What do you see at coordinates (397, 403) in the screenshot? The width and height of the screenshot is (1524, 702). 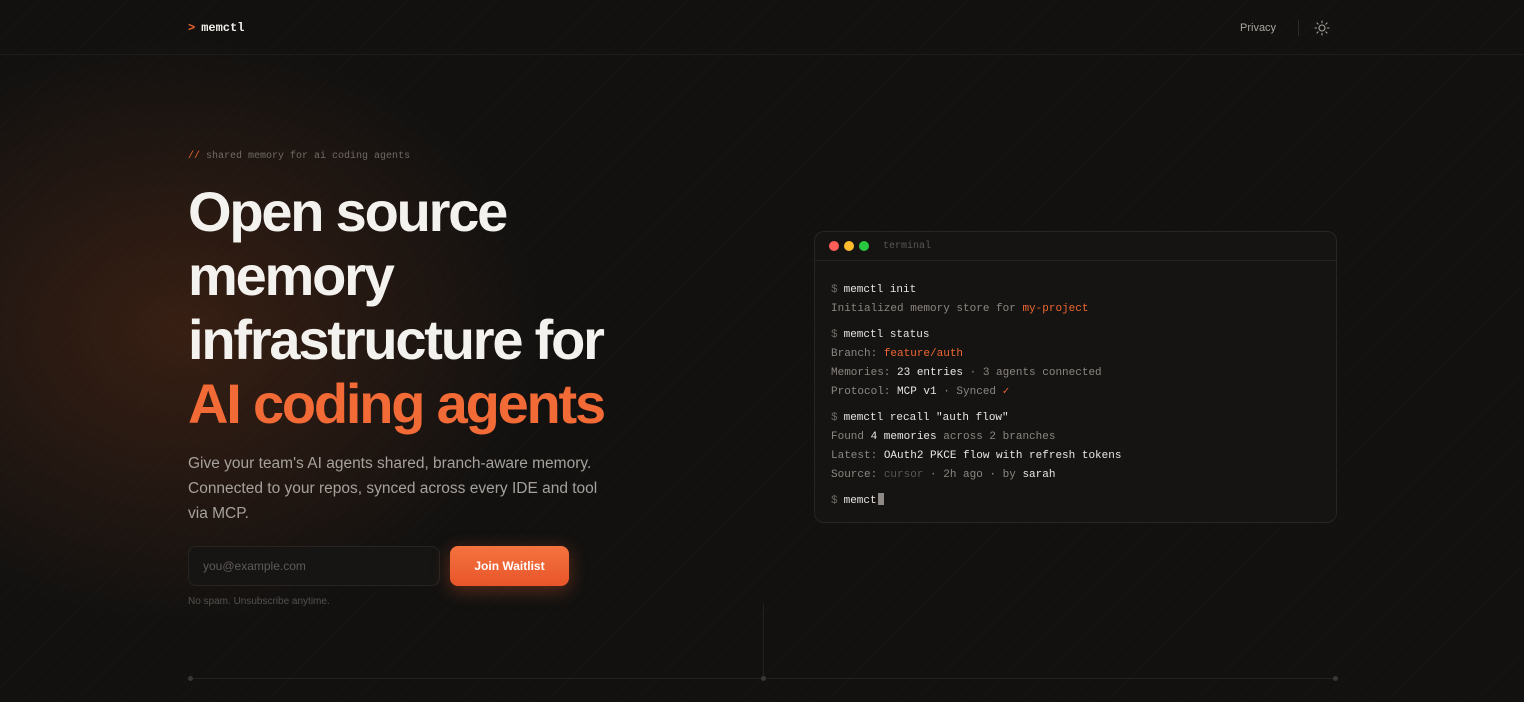 I see `headline-accent: AI coding agents` at bounding box center [397, 403].